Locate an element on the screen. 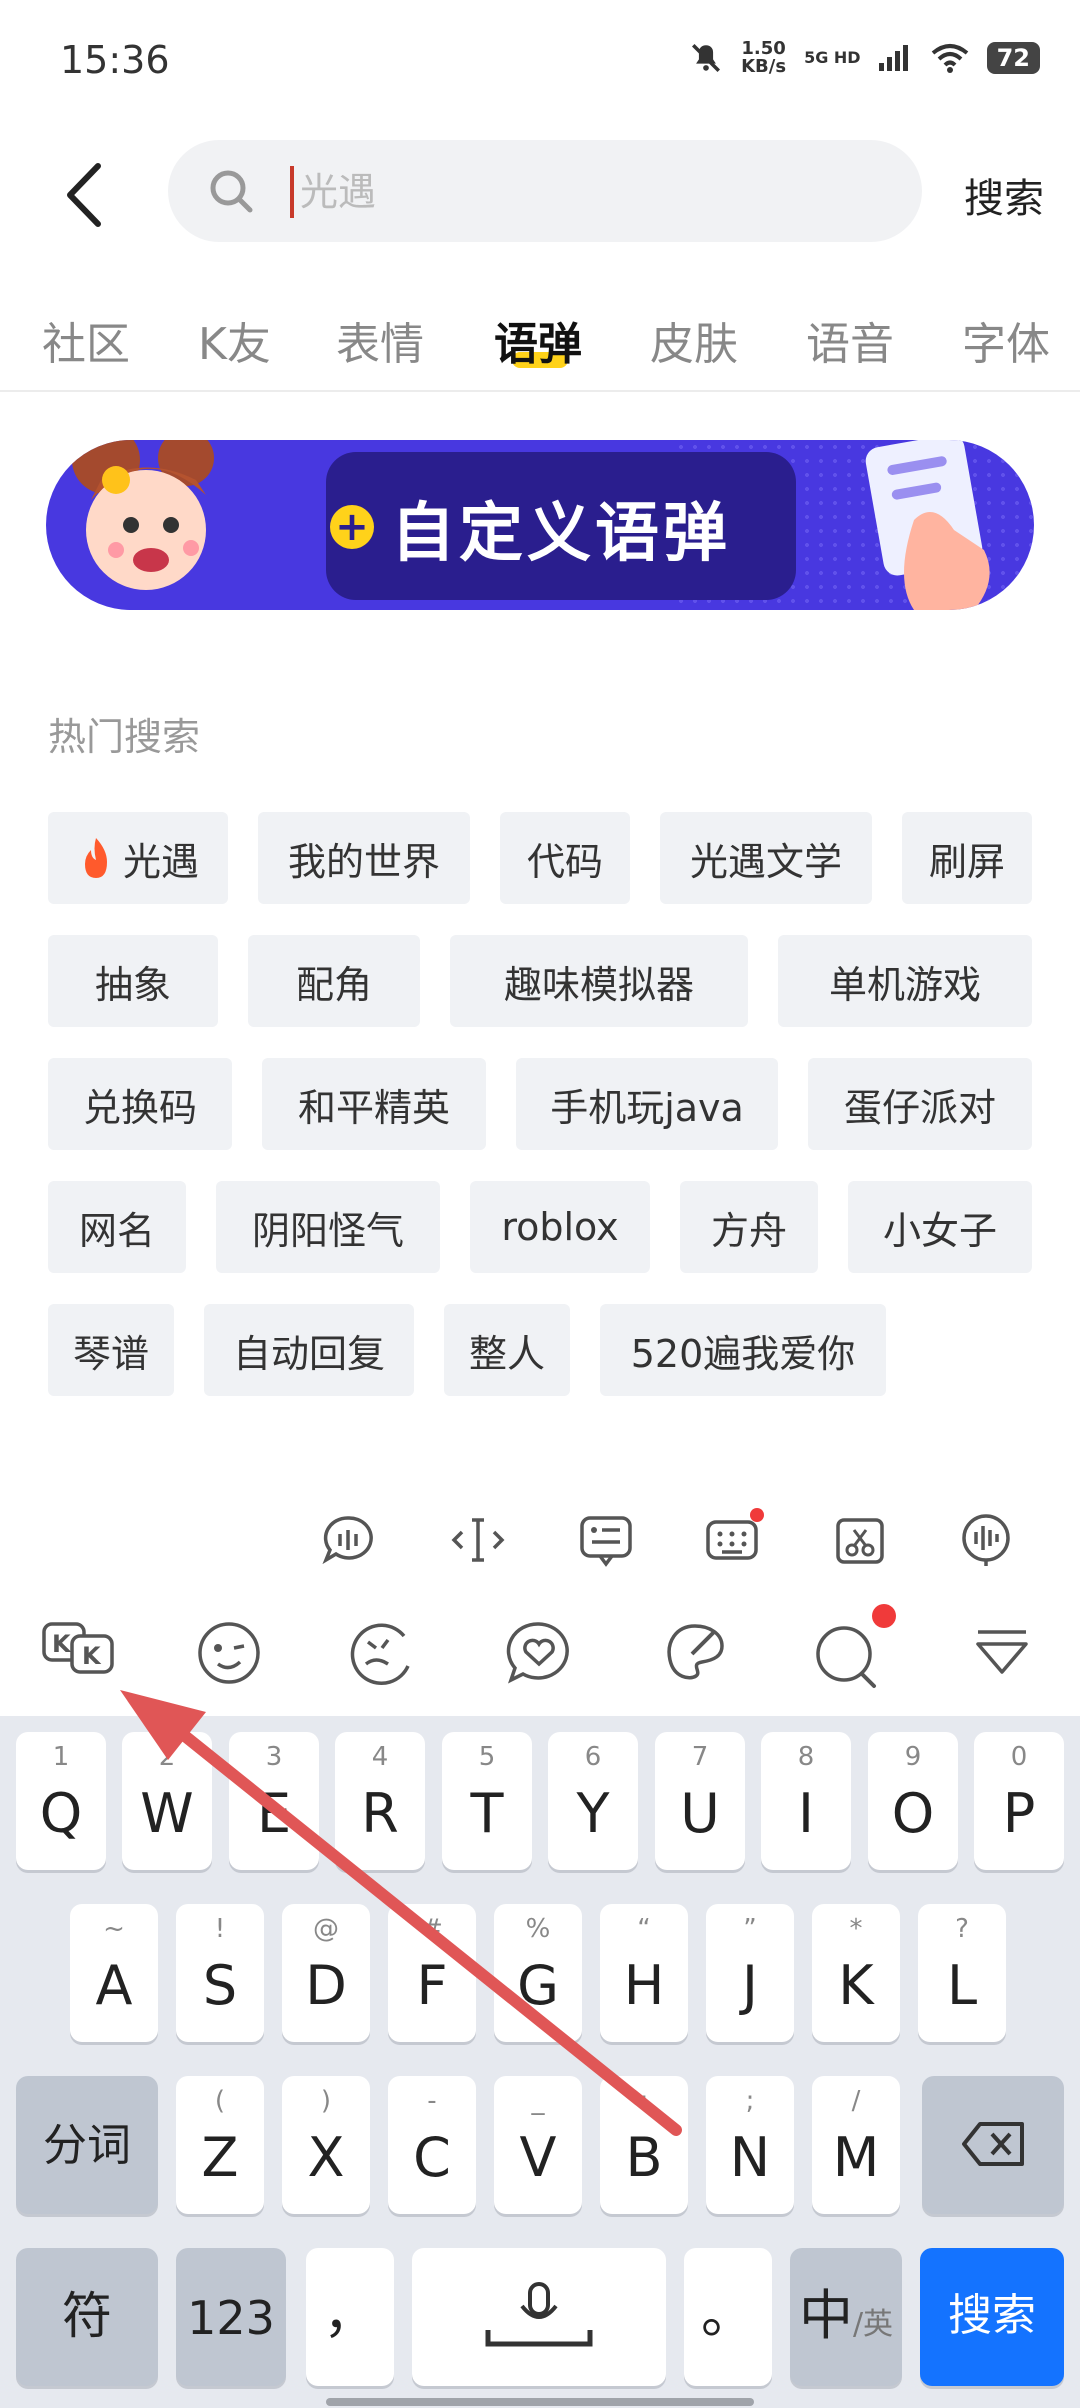  search-button: 搜索 is located at coordinates (1004, 195).